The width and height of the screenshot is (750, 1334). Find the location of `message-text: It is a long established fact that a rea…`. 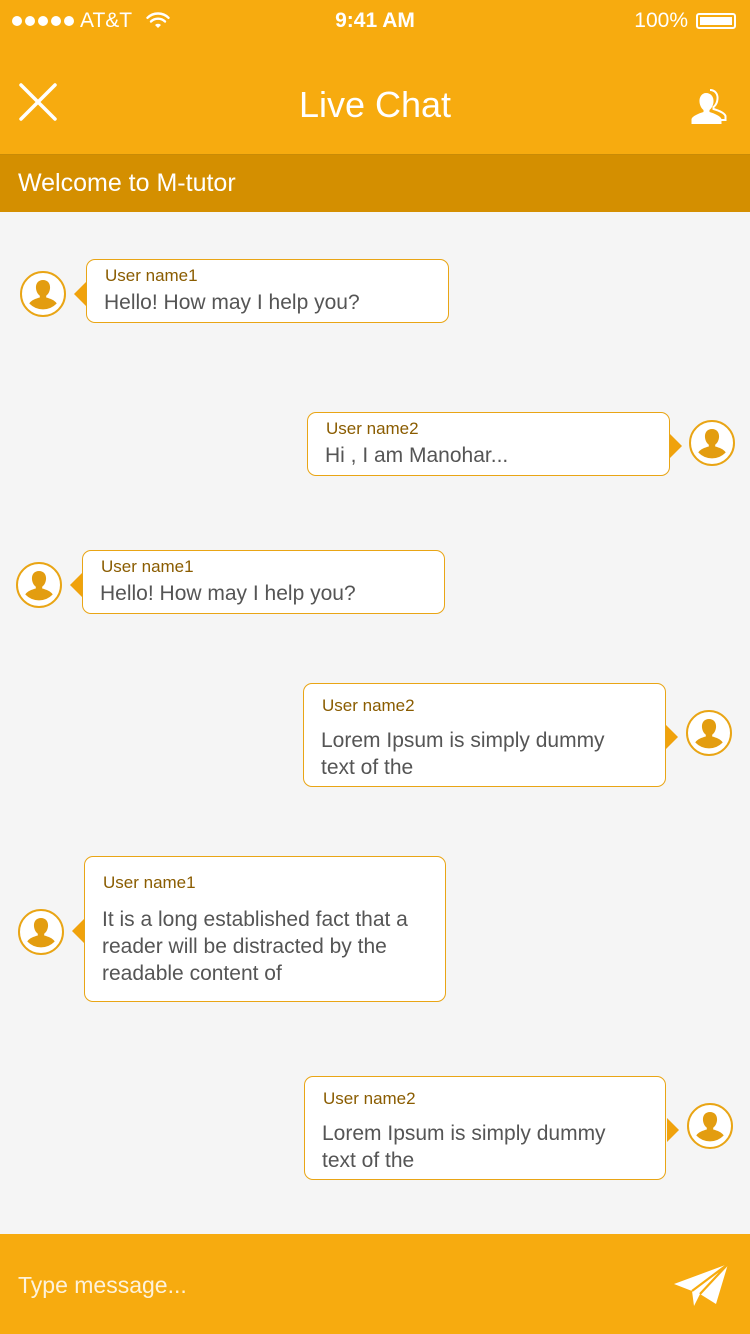

message-text: It is a long established fact that a rea… is located at coordinates (255, 946).